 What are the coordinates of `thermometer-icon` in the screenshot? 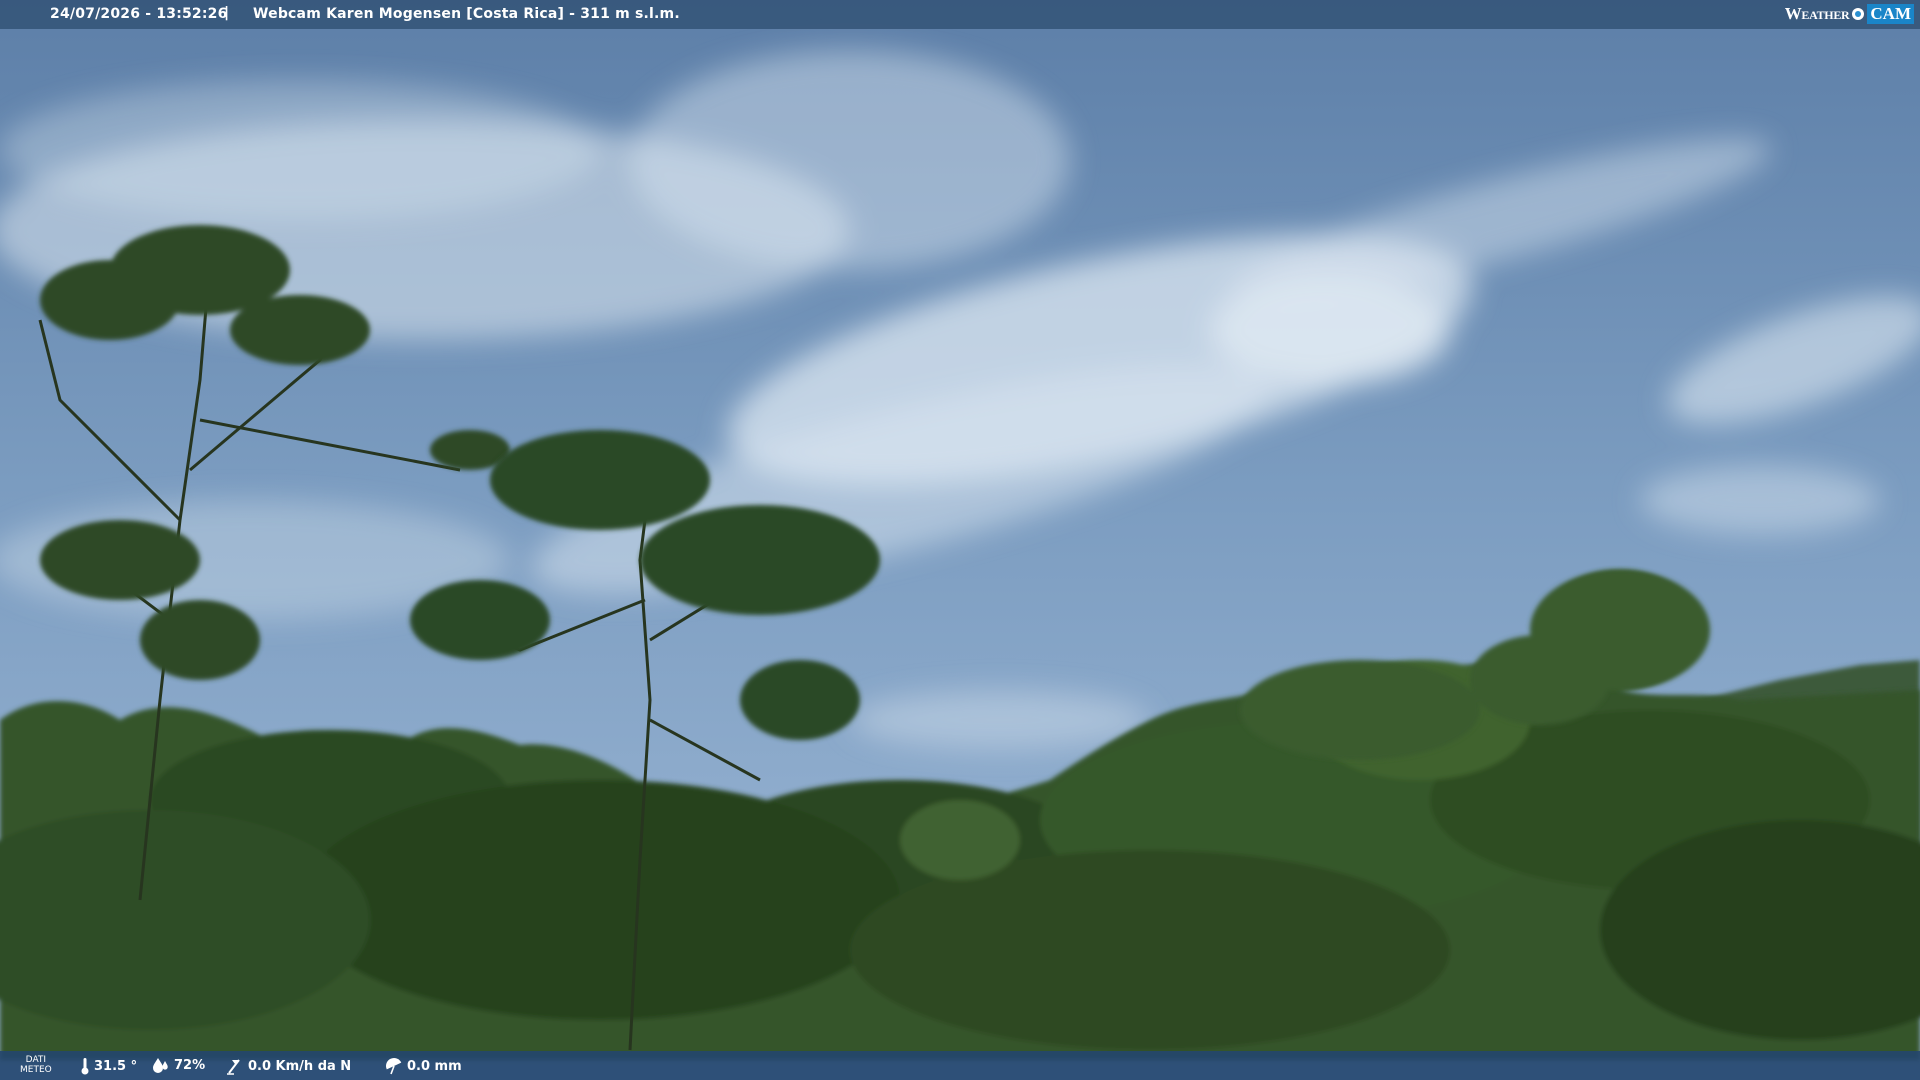 It's located at (85, 1066).